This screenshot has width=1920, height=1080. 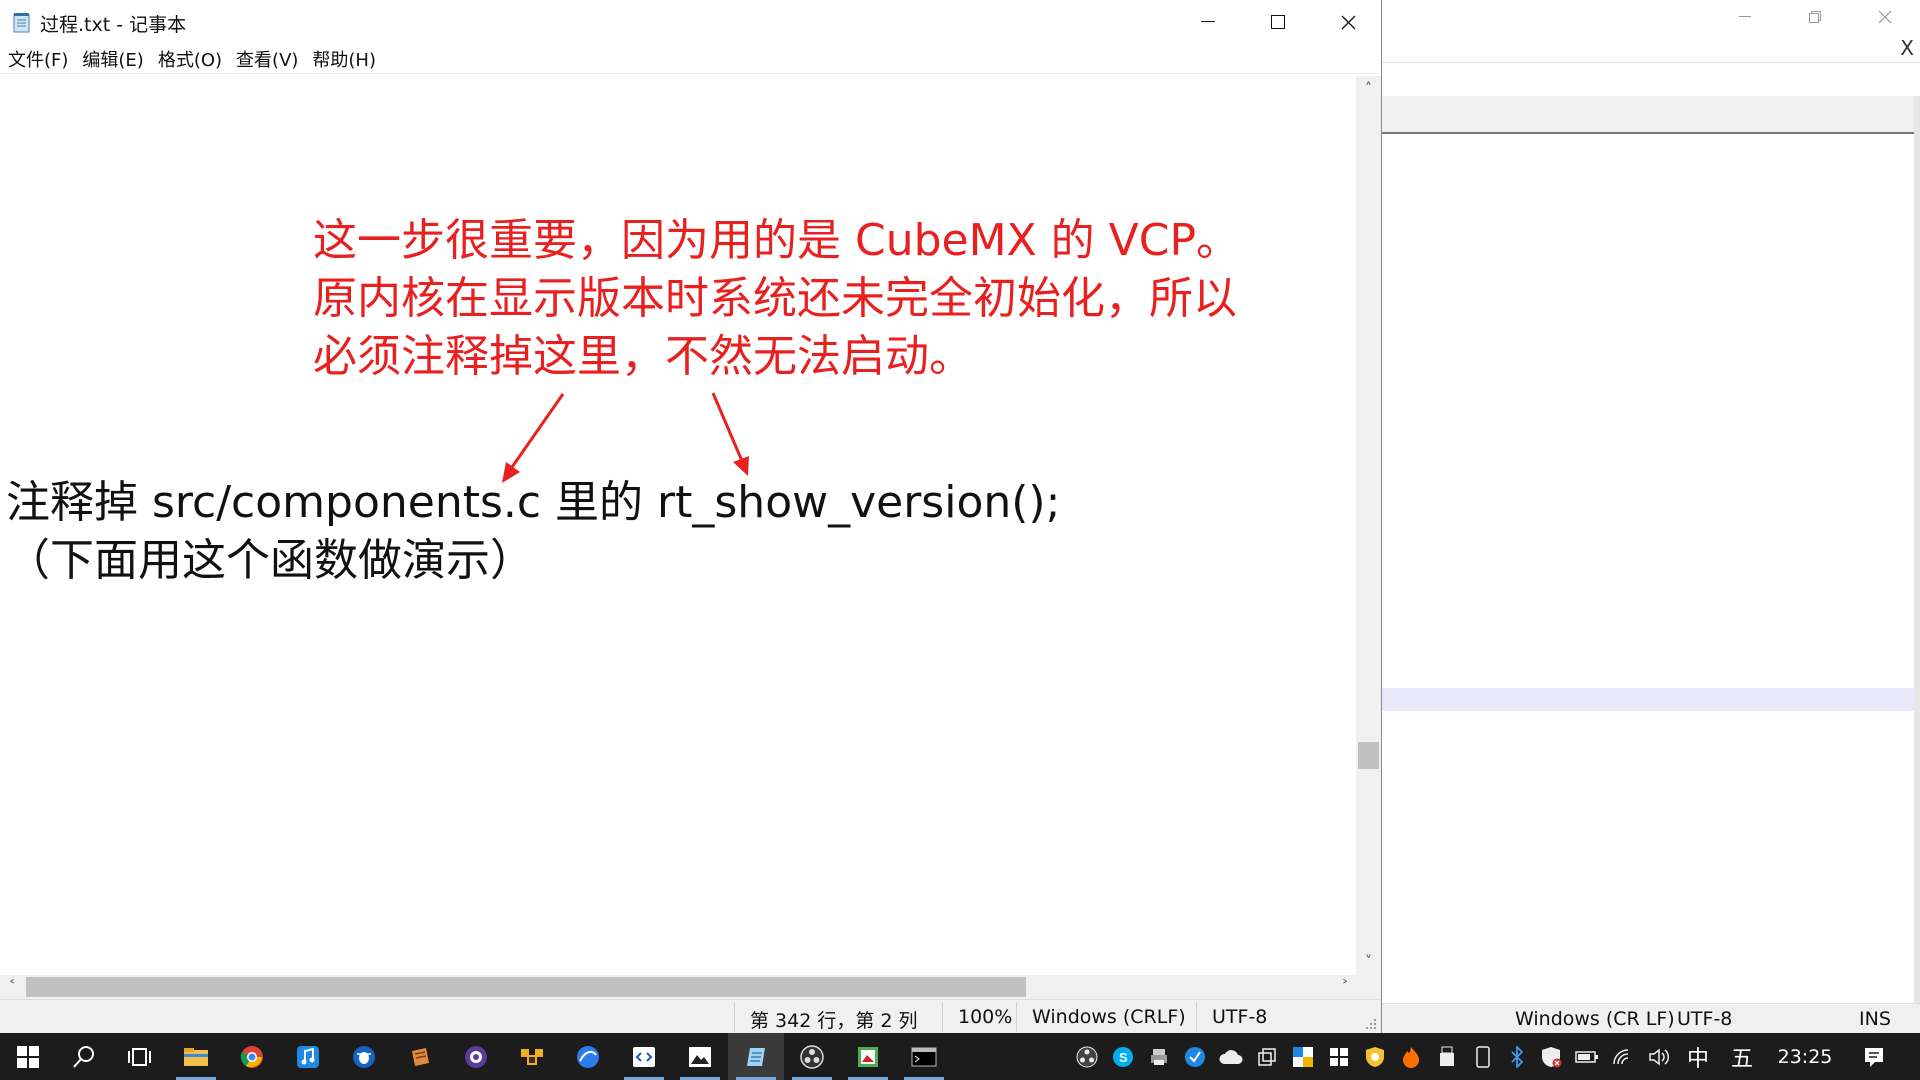 What do you see at coordinates (1742, 1056) in the screenshot?
I see `ime-mode: 五` at bounding box center [1742, 1056].